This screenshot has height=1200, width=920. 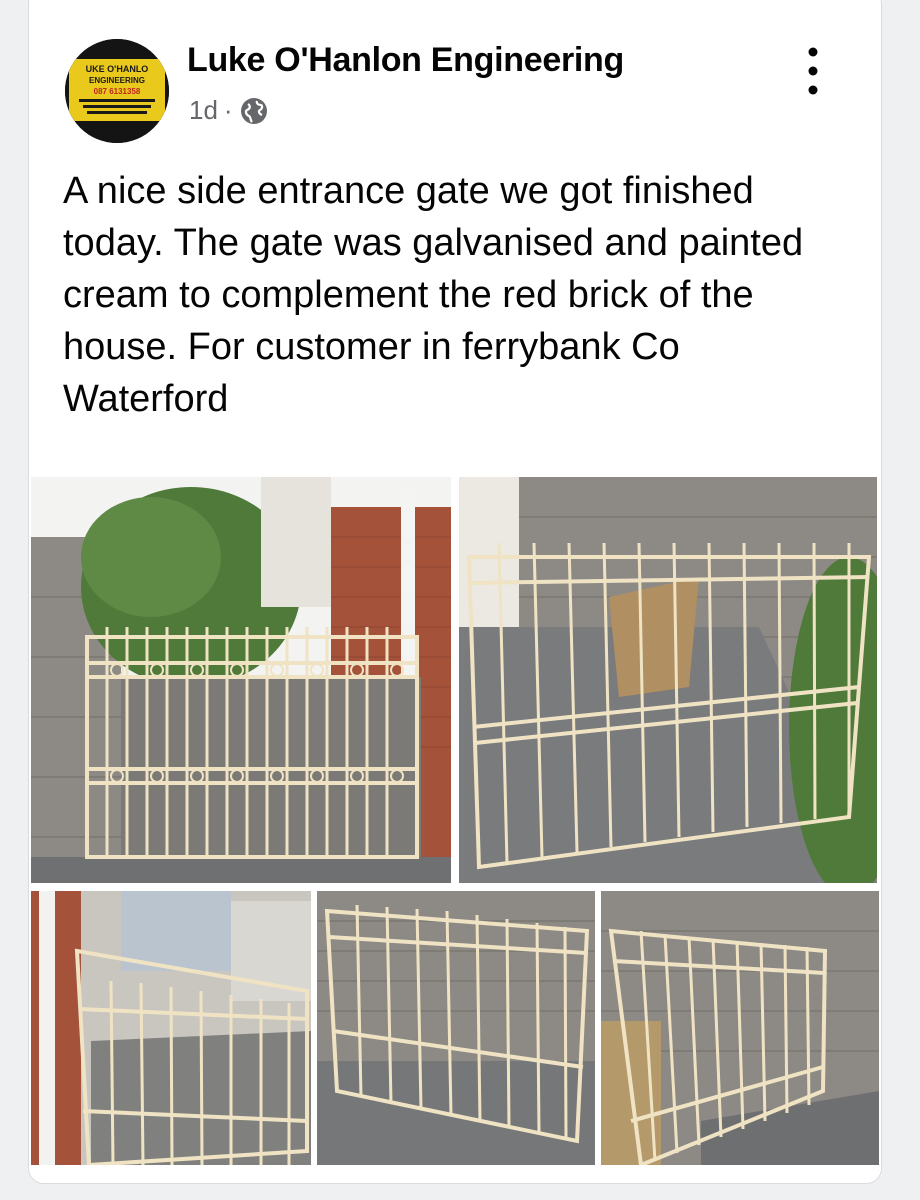 I want to click on card-footer, so click(x=455, y=1174).